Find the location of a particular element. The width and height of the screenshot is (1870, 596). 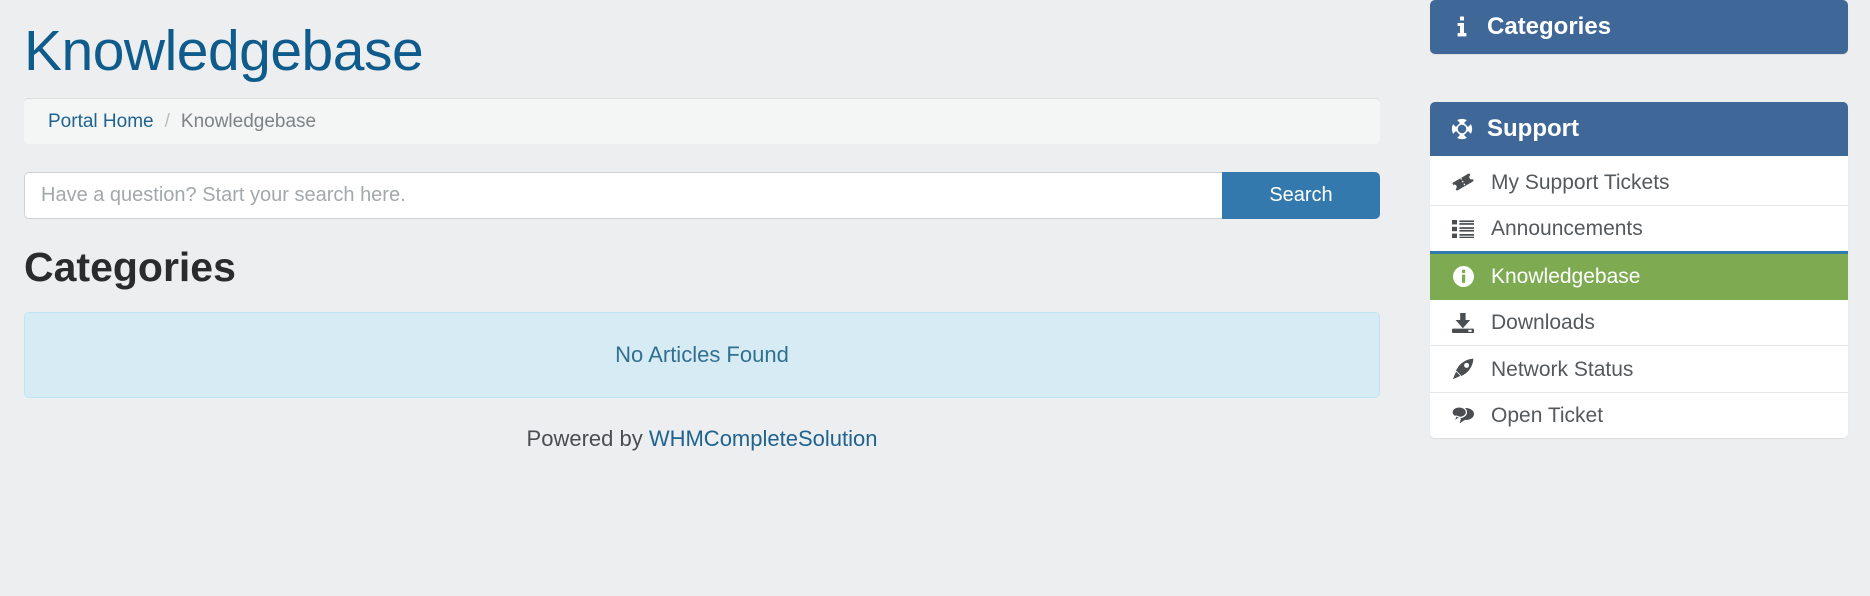

sidebar-item-my-support-tickets: My Support Tickets is located at coordinates (1639, 182).